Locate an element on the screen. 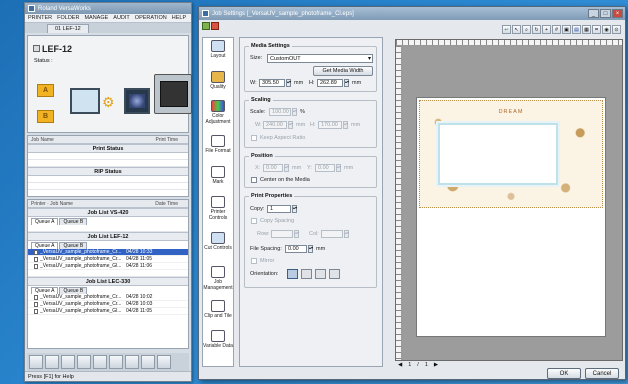 The height and width of the screenshot is (384, 628). copy-stepper: ▴▾ is located at coordinates (294, 209).